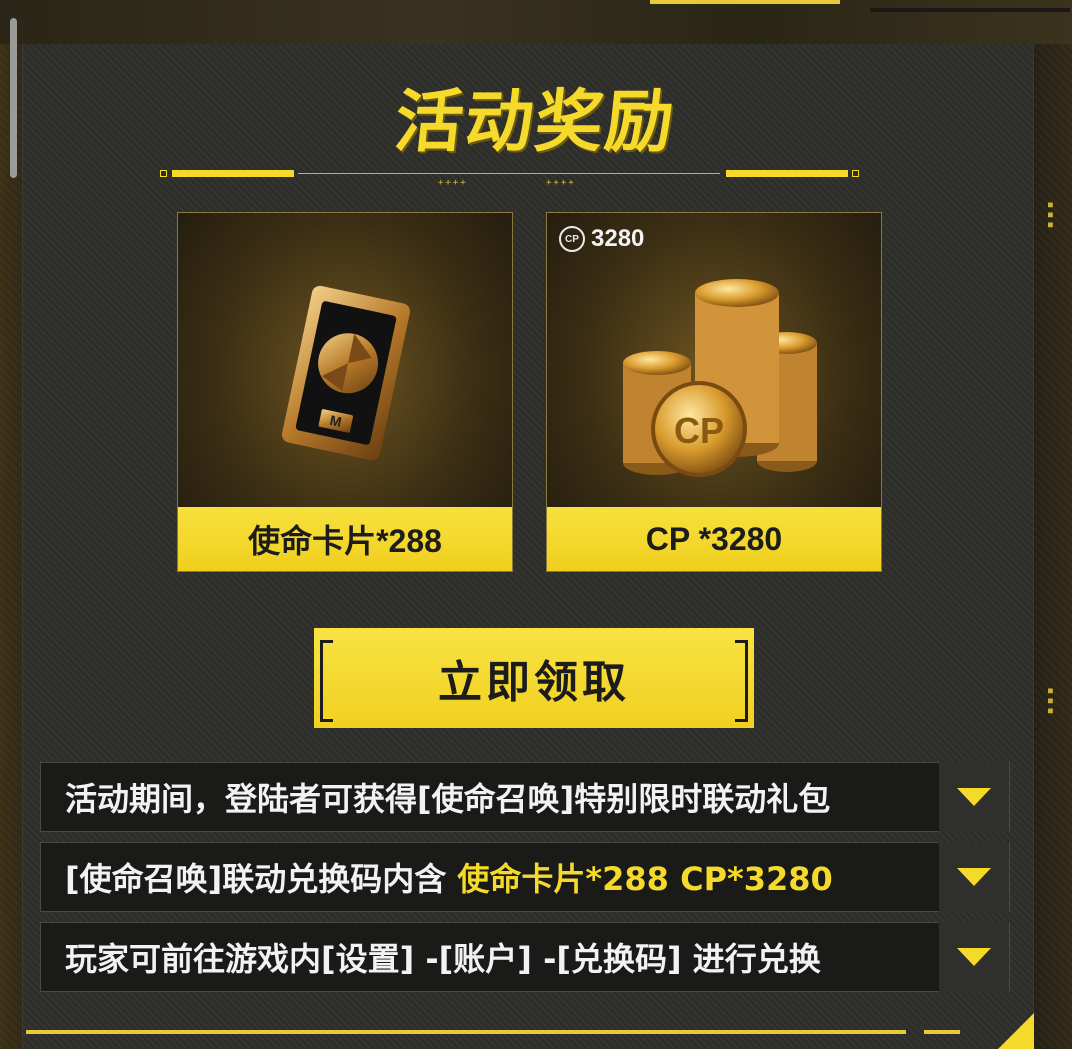  I want to click on info-text: 活动期间，登陆者可获得[使命召唤]特别限时联动礼包, so click(490, 797).